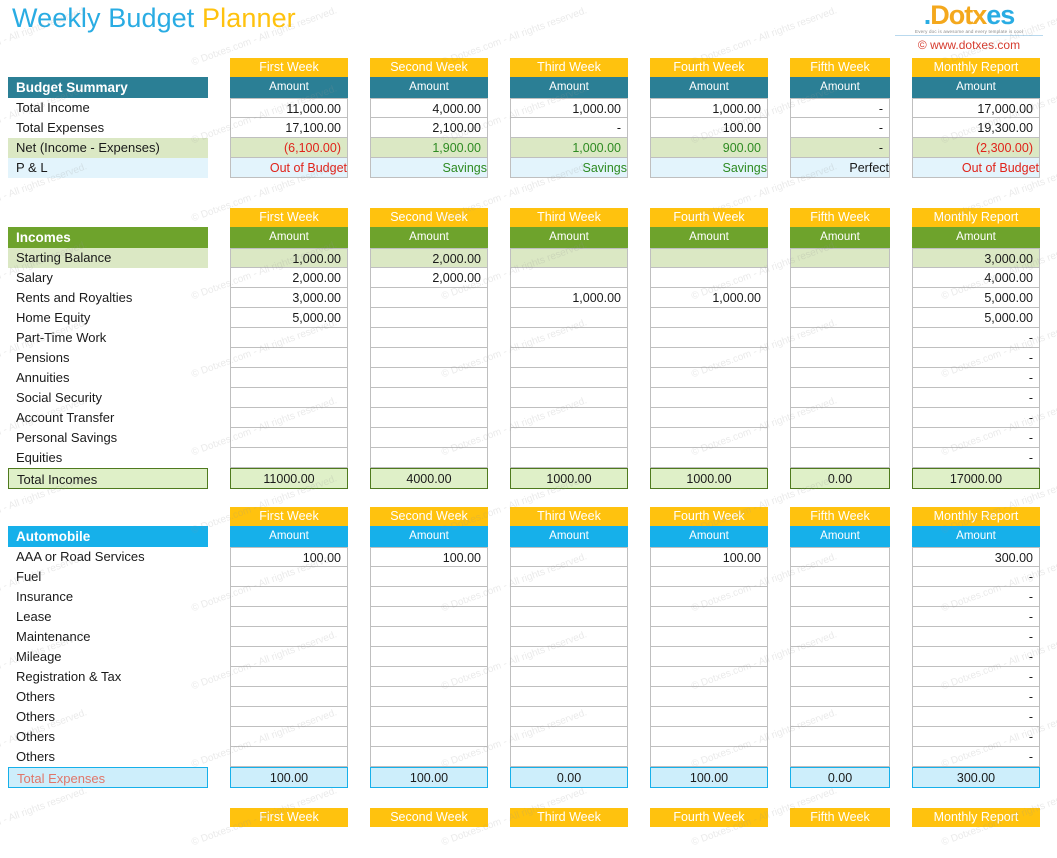  I want to click on value-cell: 11,000.00, so click(289, 108).